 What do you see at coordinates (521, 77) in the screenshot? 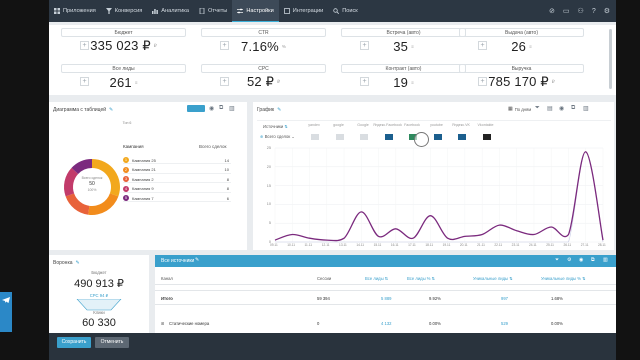
I see `kpi-revenue: Выручка +785 170 ₽ ₽` at bounding box center [521, 77].